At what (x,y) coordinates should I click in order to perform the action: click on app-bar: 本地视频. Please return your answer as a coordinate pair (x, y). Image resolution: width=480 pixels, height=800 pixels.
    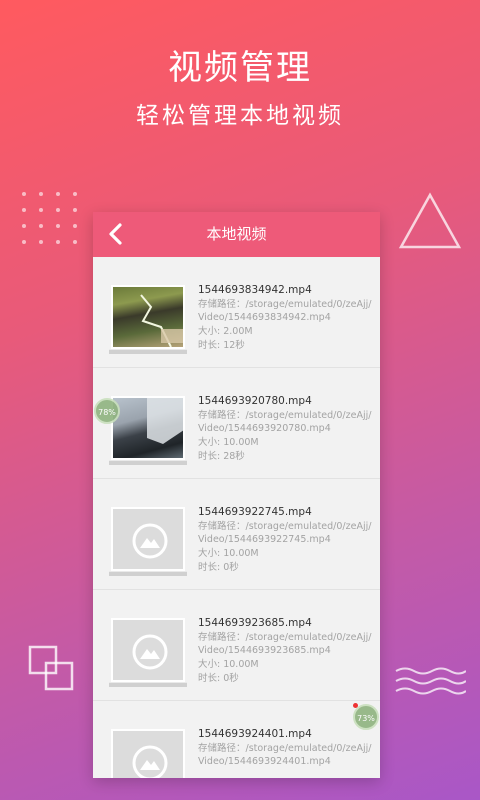
    Looking at the image, I should click on (236, 234).